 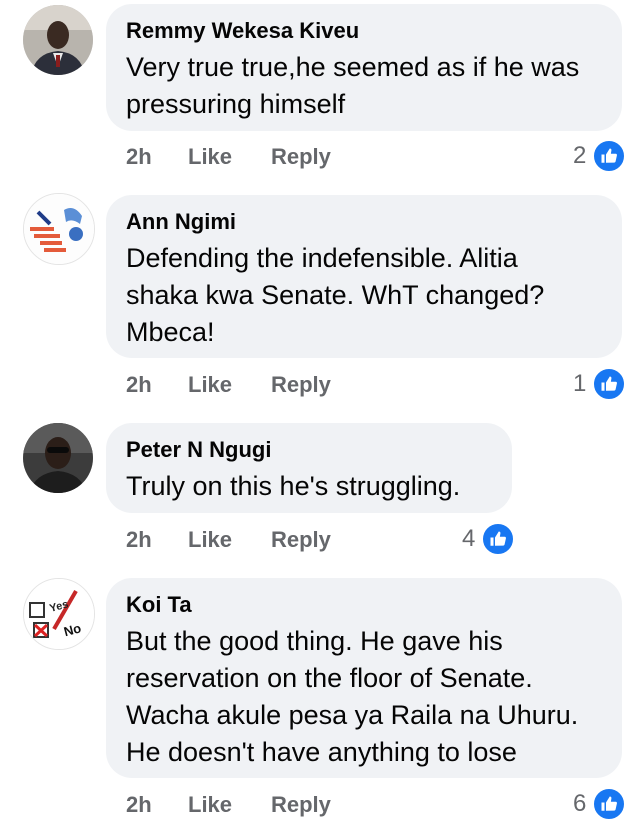 I want to click on avatar: Yes No, so click(x=59, y=614).